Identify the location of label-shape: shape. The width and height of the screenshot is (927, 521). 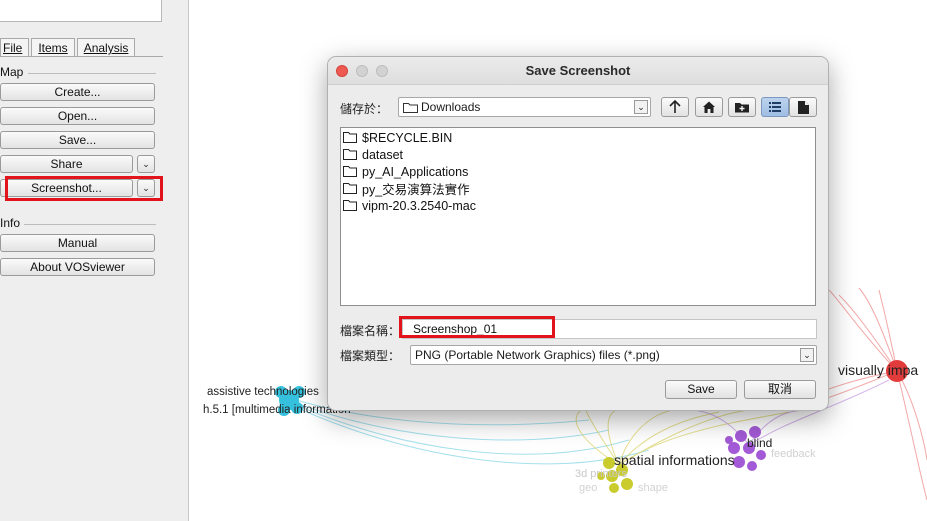
(653, 488).